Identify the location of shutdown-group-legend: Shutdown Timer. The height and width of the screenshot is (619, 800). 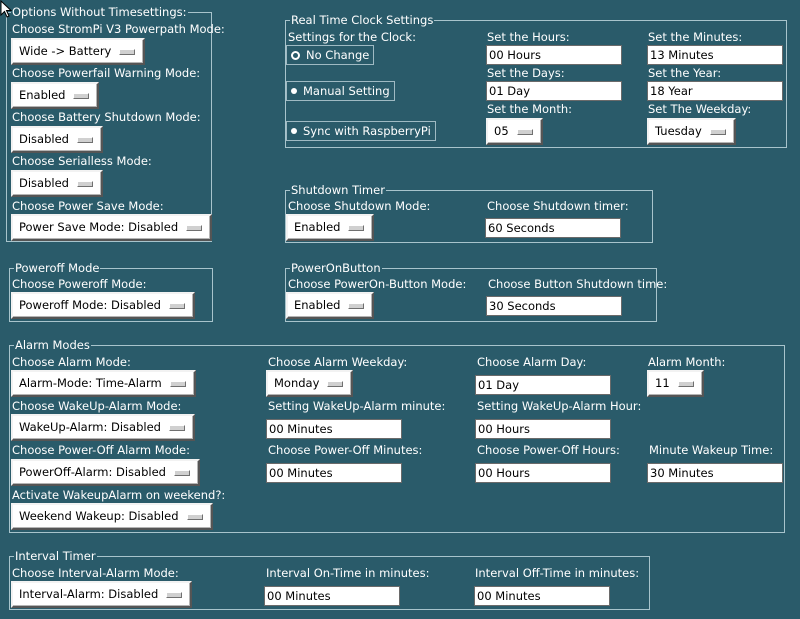
(338, 190).